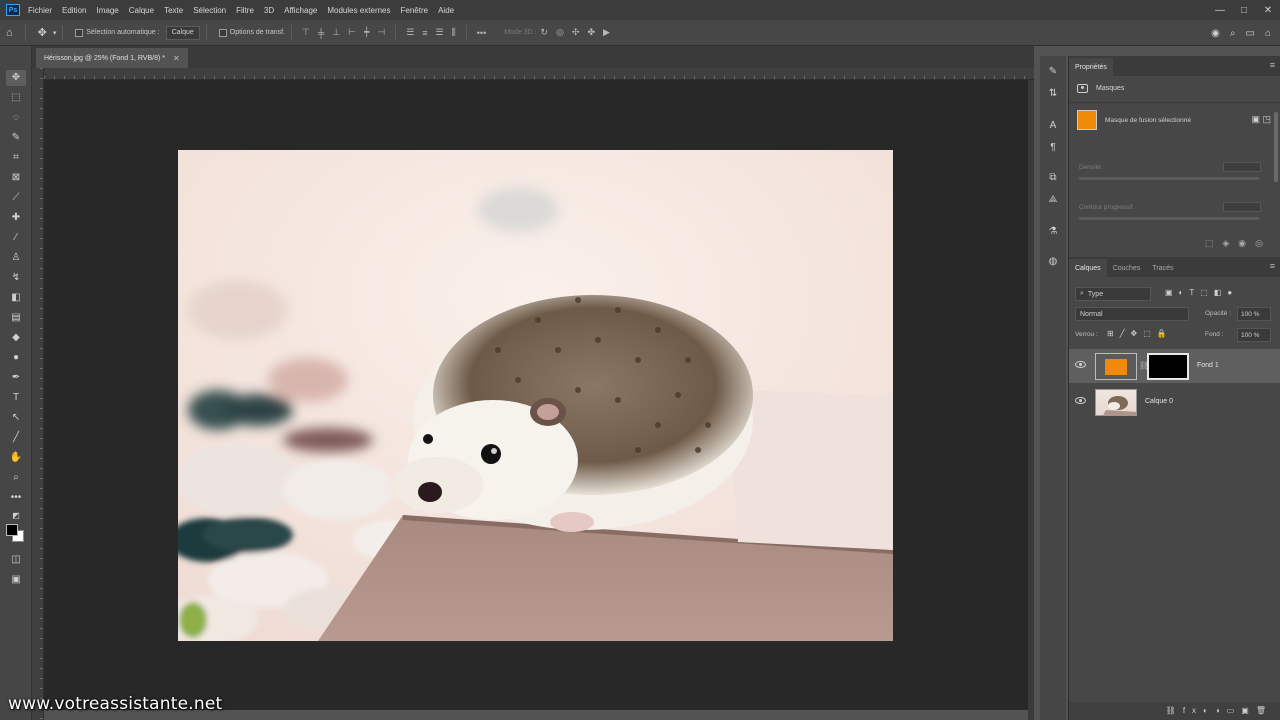  What do you see at coordinates (16, 478) in the screenshot?
I see `zoom-tool-icon: ⌕` at bounding box center [16, 478].